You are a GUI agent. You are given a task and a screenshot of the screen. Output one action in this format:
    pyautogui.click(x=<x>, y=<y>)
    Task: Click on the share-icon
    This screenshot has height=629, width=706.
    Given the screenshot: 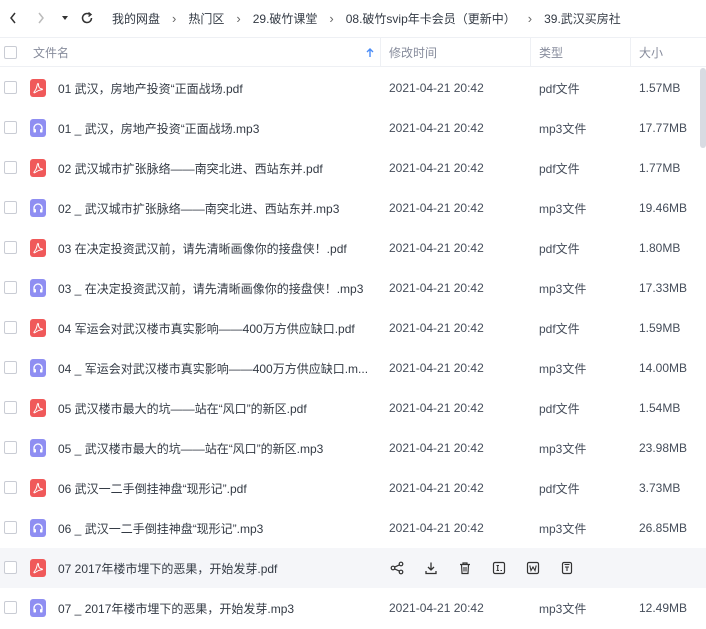 What is the action you would take?
    pyautogui.click(x=397, y=568)
    